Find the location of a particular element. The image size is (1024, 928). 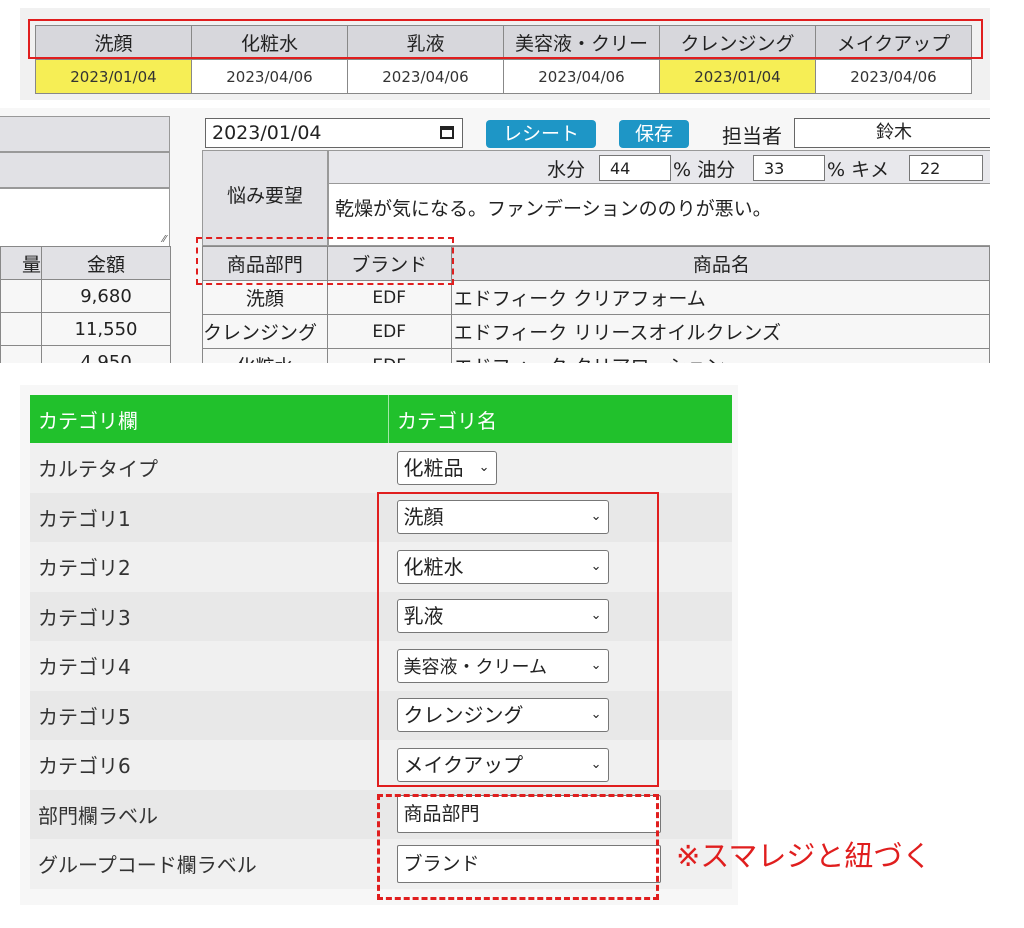

concern-text: 乾燥が気になる。ファンデーションののりが悪い。 is located at coordinates (553, 209).